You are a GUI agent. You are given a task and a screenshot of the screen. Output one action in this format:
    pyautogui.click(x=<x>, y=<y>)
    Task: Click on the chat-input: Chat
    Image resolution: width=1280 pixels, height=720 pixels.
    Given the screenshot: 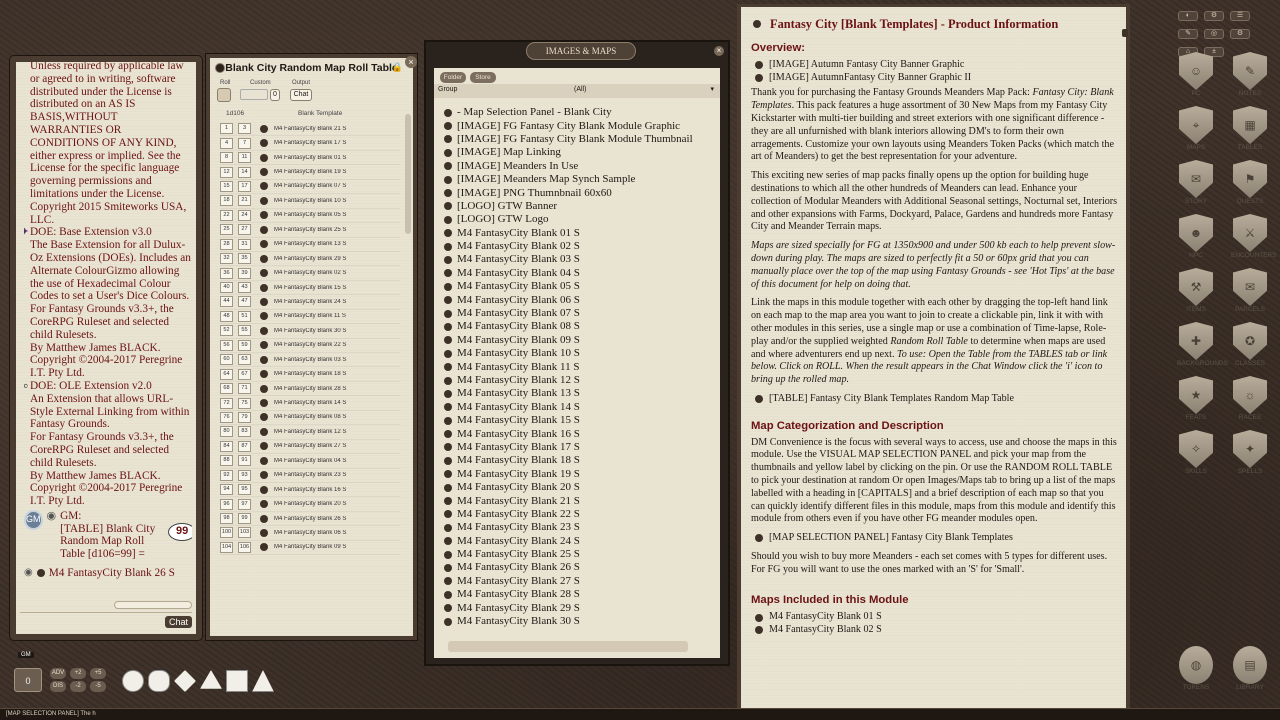 What is the action you would take?
    pyautogui.click(x=106, y=621)
    